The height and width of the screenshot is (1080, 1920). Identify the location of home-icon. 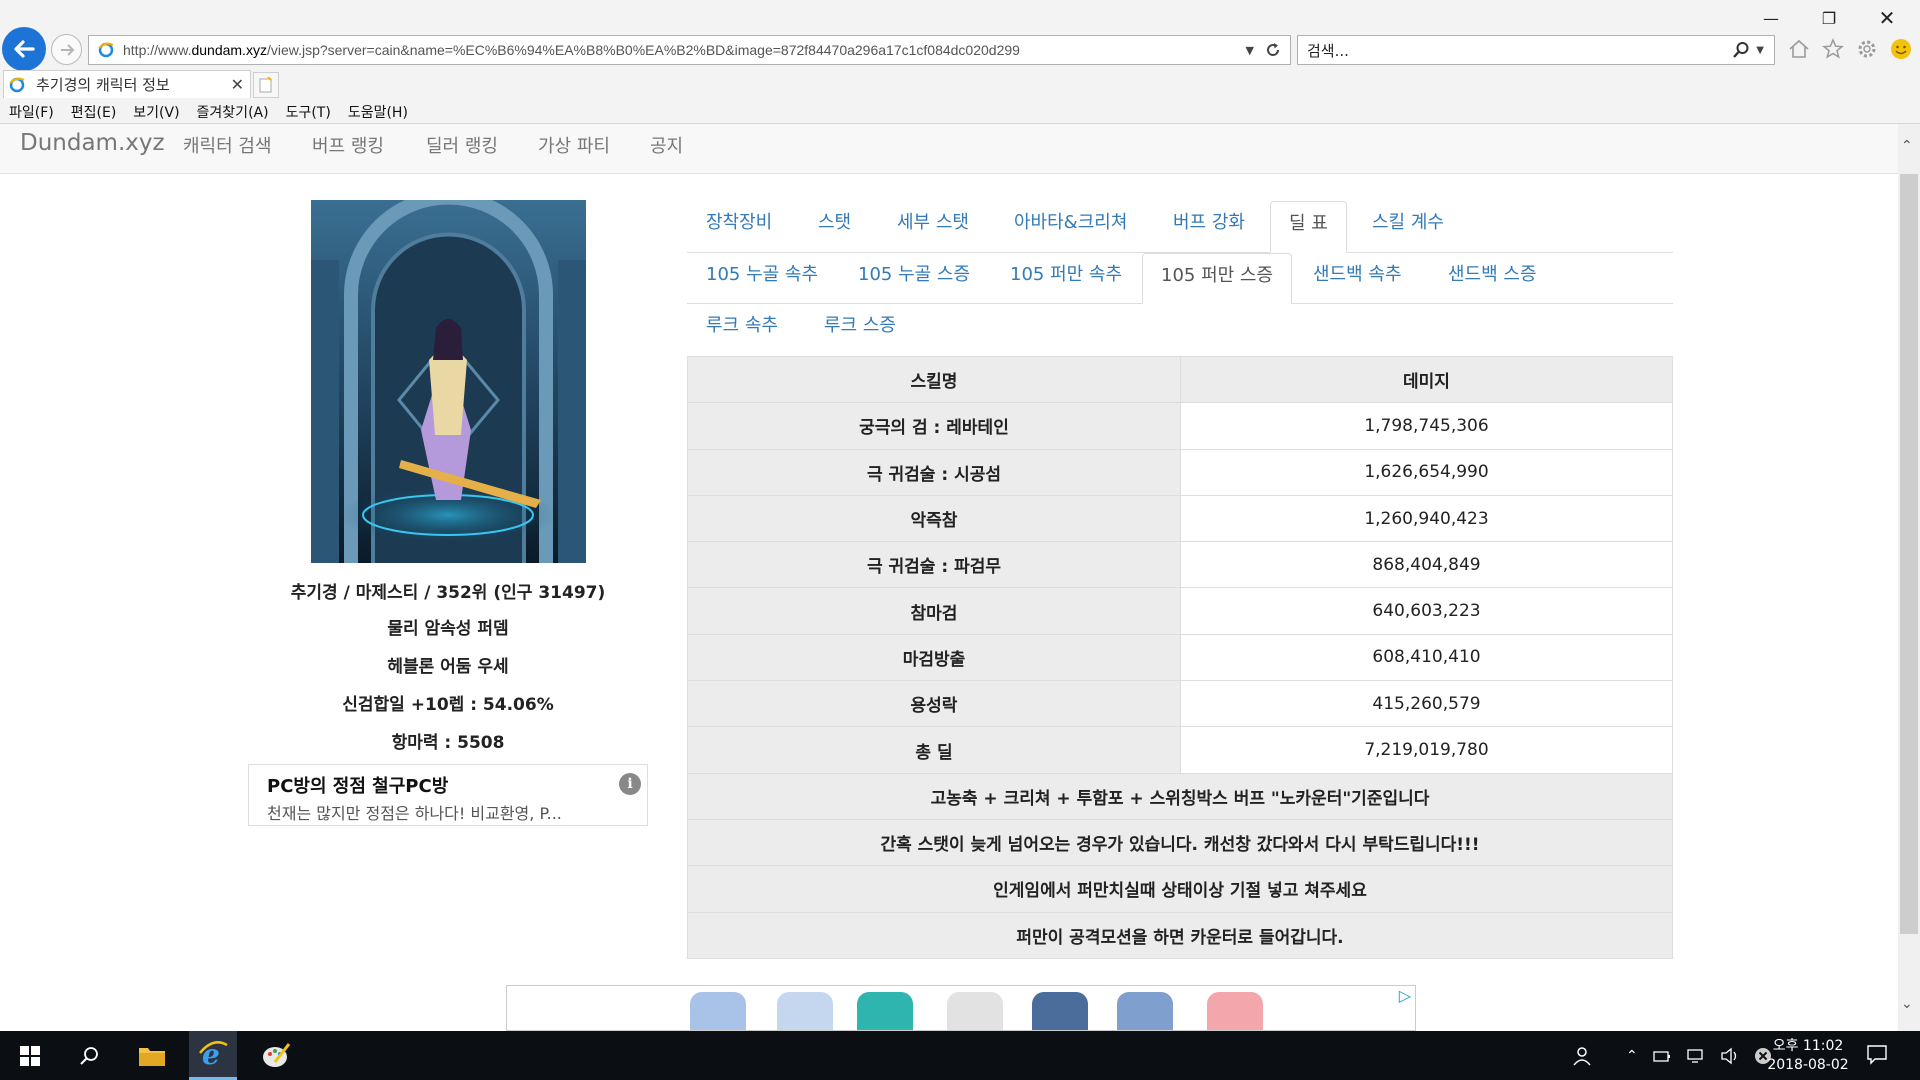
(1799, 49).